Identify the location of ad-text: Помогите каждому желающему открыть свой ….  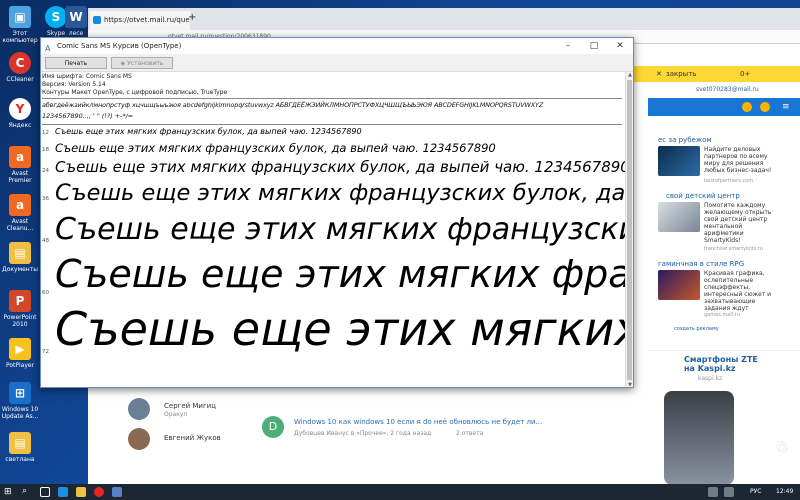
(739, 223).